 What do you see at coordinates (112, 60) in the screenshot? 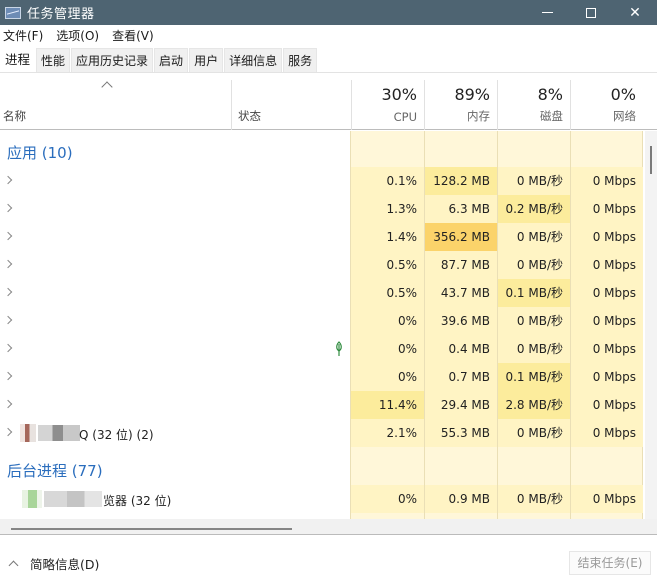
I see `tab-app-history: 应用历史记录` at bounding box center [112, 60].